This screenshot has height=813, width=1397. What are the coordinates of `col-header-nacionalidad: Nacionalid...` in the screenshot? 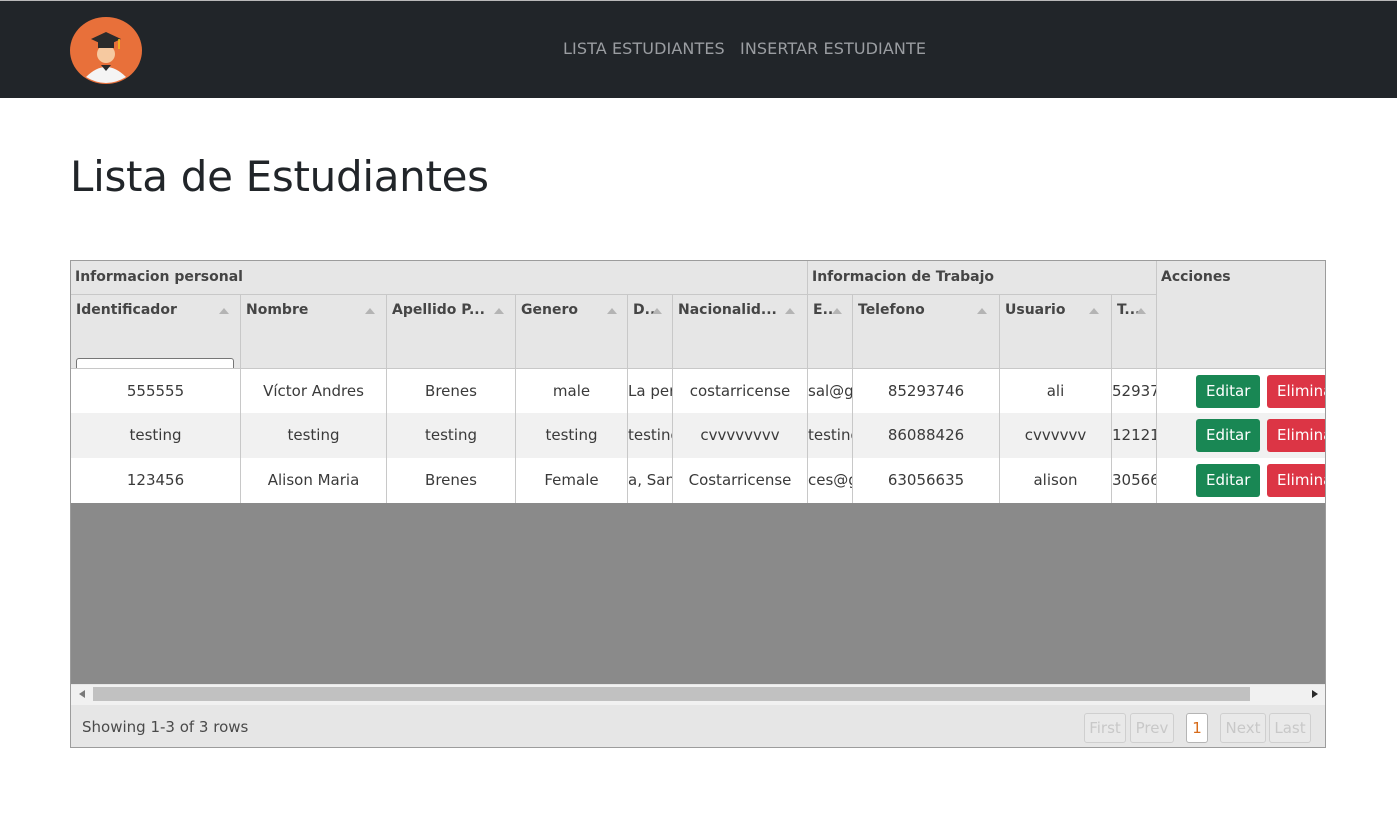 It's located at (739, 331).